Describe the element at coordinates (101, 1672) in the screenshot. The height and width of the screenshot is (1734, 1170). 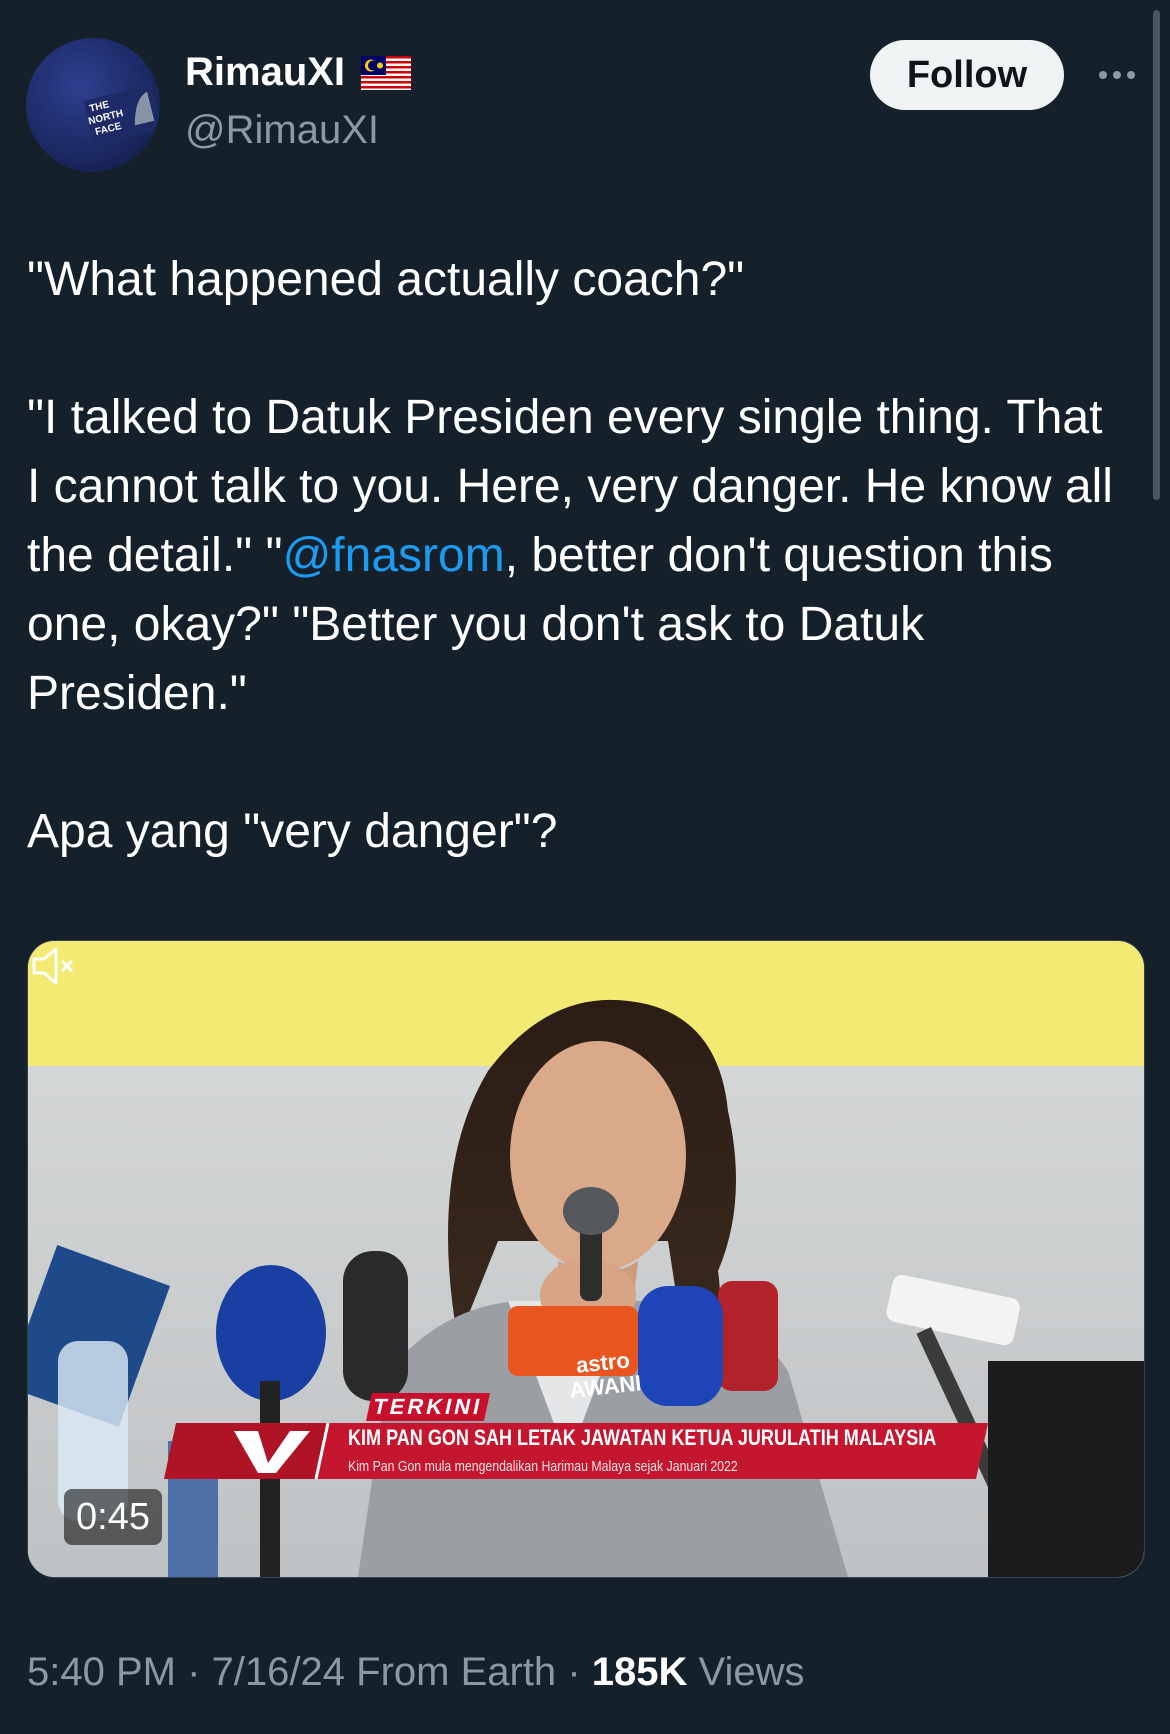
I see `tweet-time: 5:40 PM` at that location.